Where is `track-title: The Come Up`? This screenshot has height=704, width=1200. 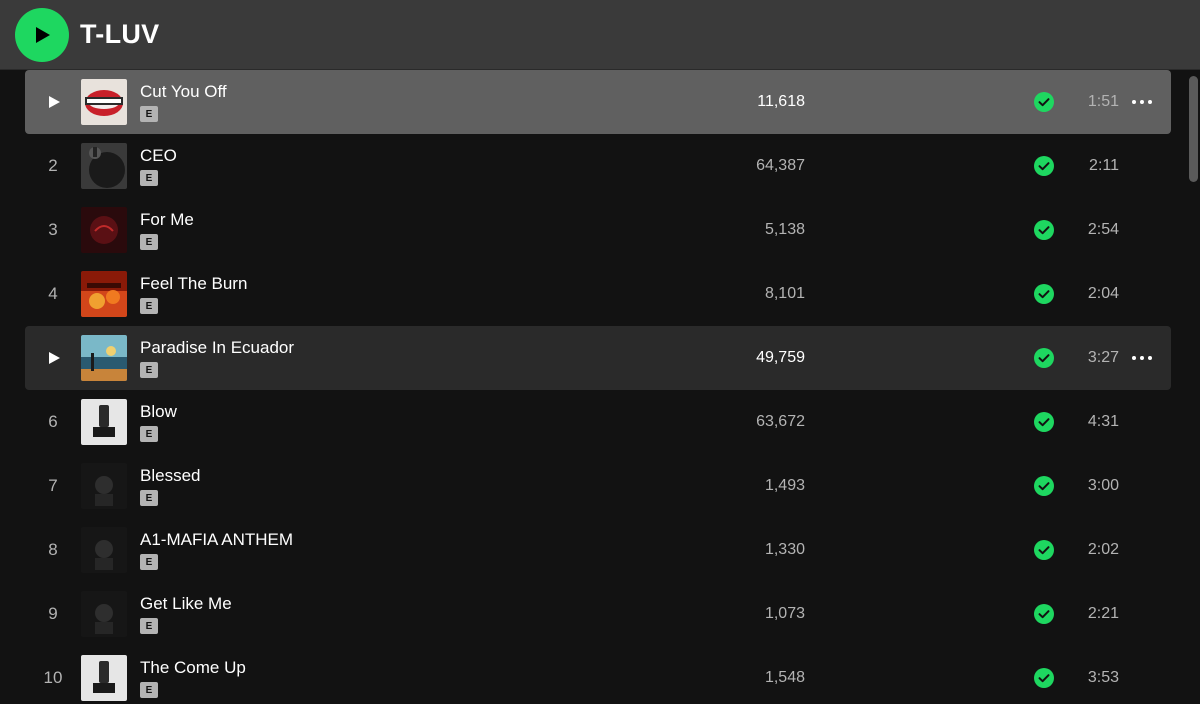
track-title: The Come Up is located at coordinates (193, 668).